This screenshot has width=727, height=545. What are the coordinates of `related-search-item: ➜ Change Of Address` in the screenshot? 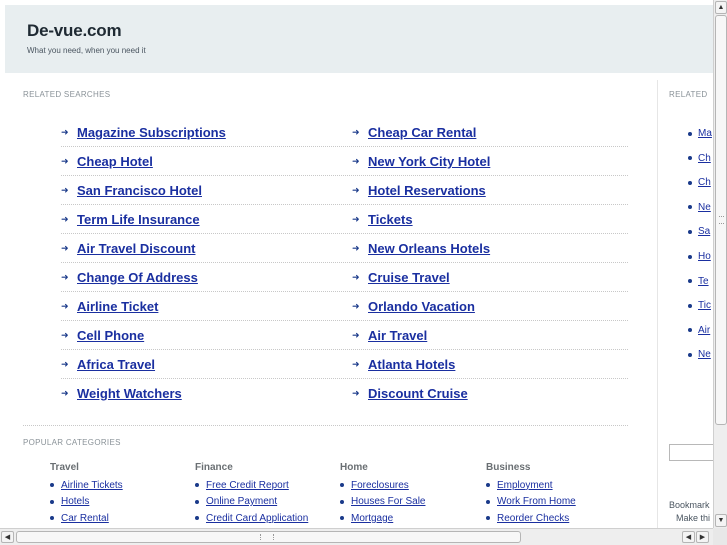 It's located at (129, 277).